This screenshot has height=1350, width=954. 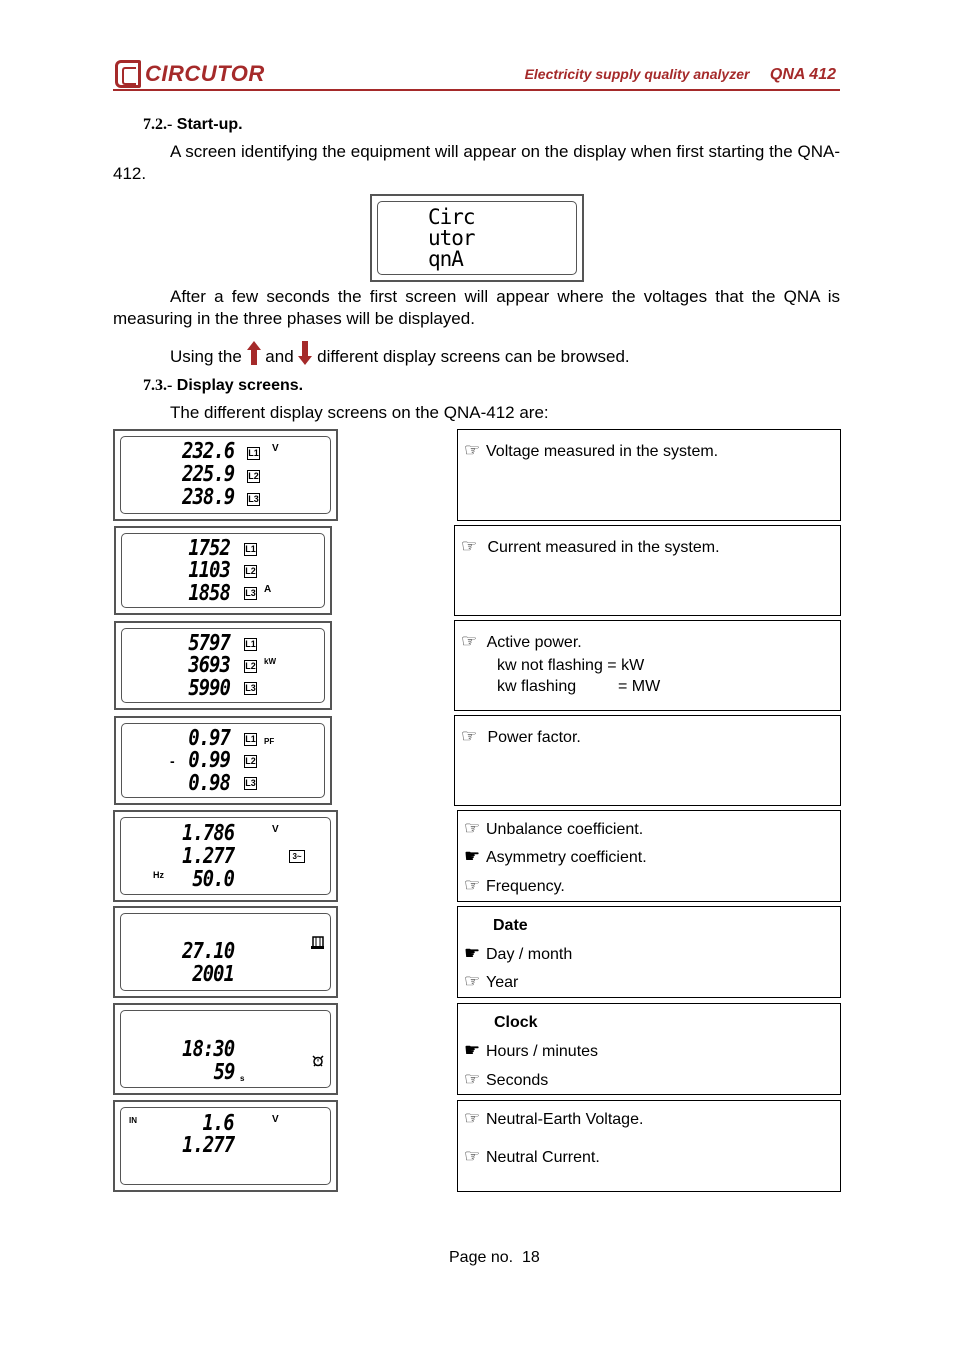 I want to click on lcd-voltage: 232.6 225.9 238.9 L1 L2 L3 V, so click(x=225, y=475).